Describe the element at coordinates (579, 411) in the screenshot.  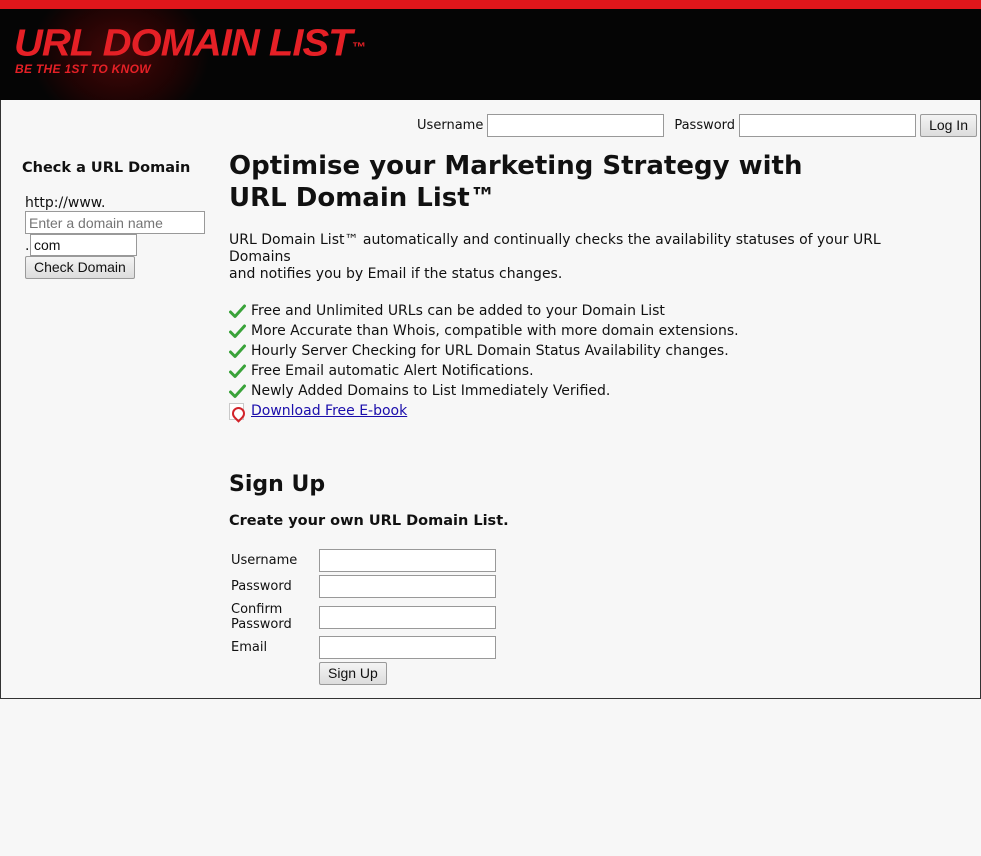
I see `ebook-item: Download Free E-book` at that location.